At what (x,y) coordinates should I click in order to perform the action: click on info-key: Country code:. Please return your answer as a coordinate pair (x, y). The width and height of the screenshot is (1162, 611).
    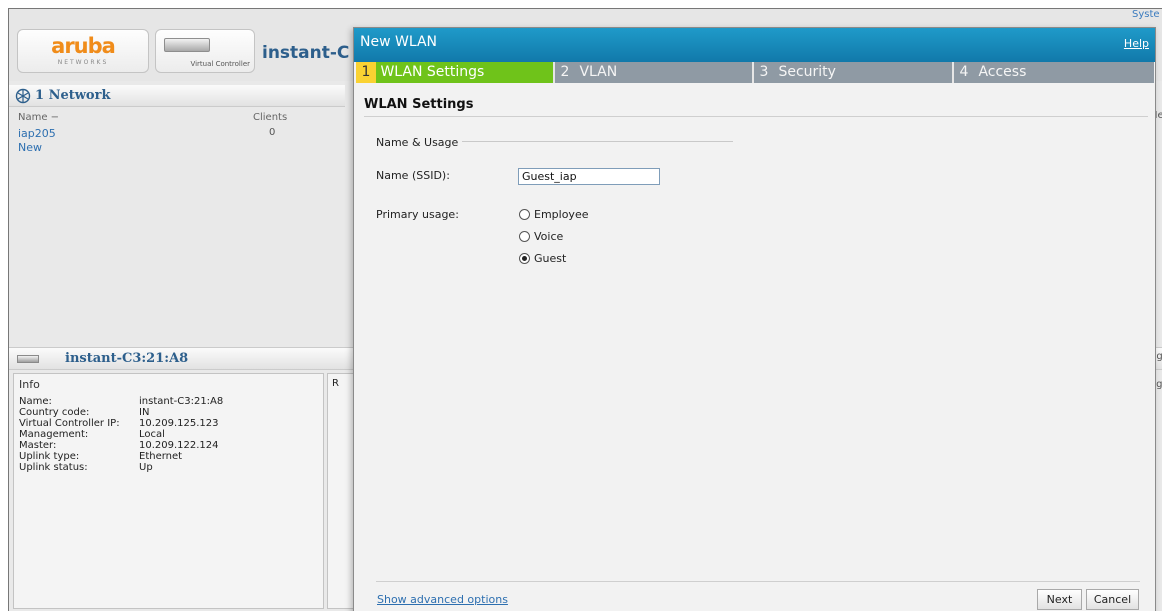
    Looking at the image, I should click on (54, 412).